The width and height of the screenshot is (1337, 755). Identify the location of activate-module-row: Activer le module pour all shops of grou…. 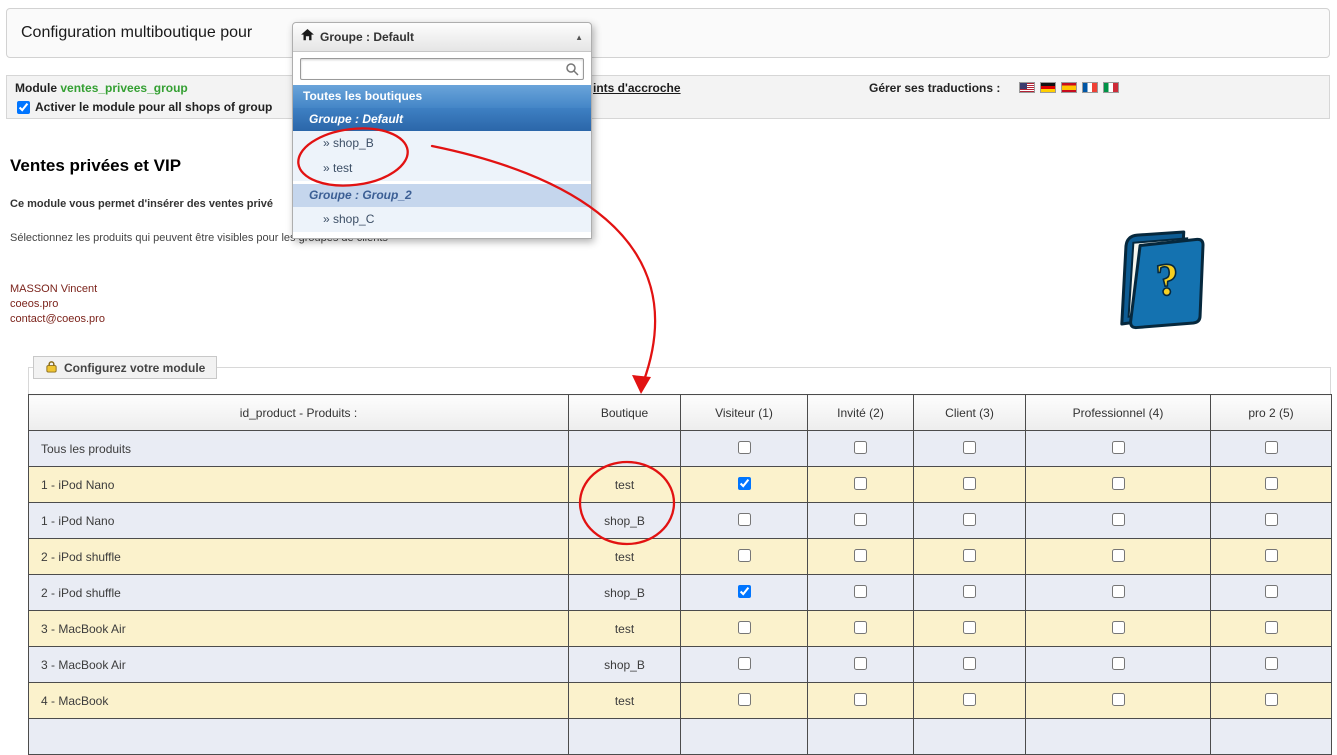
(144, 107).